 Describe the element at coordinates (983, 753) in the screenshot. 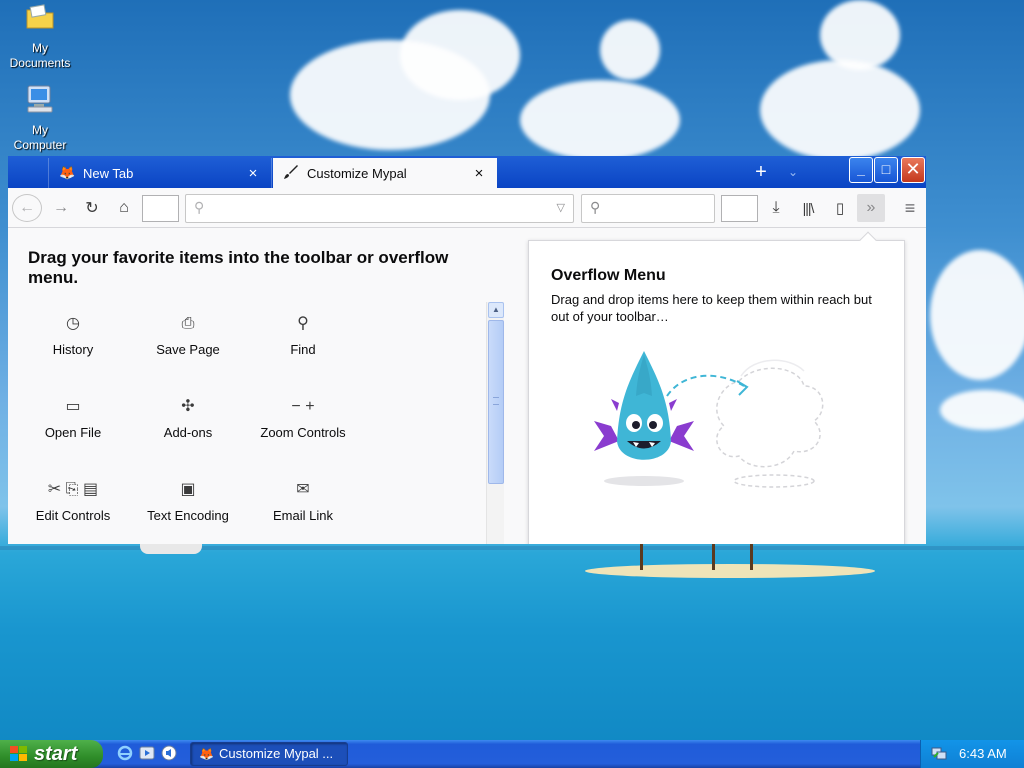

I see `clock: 6:43 AM` at that location.